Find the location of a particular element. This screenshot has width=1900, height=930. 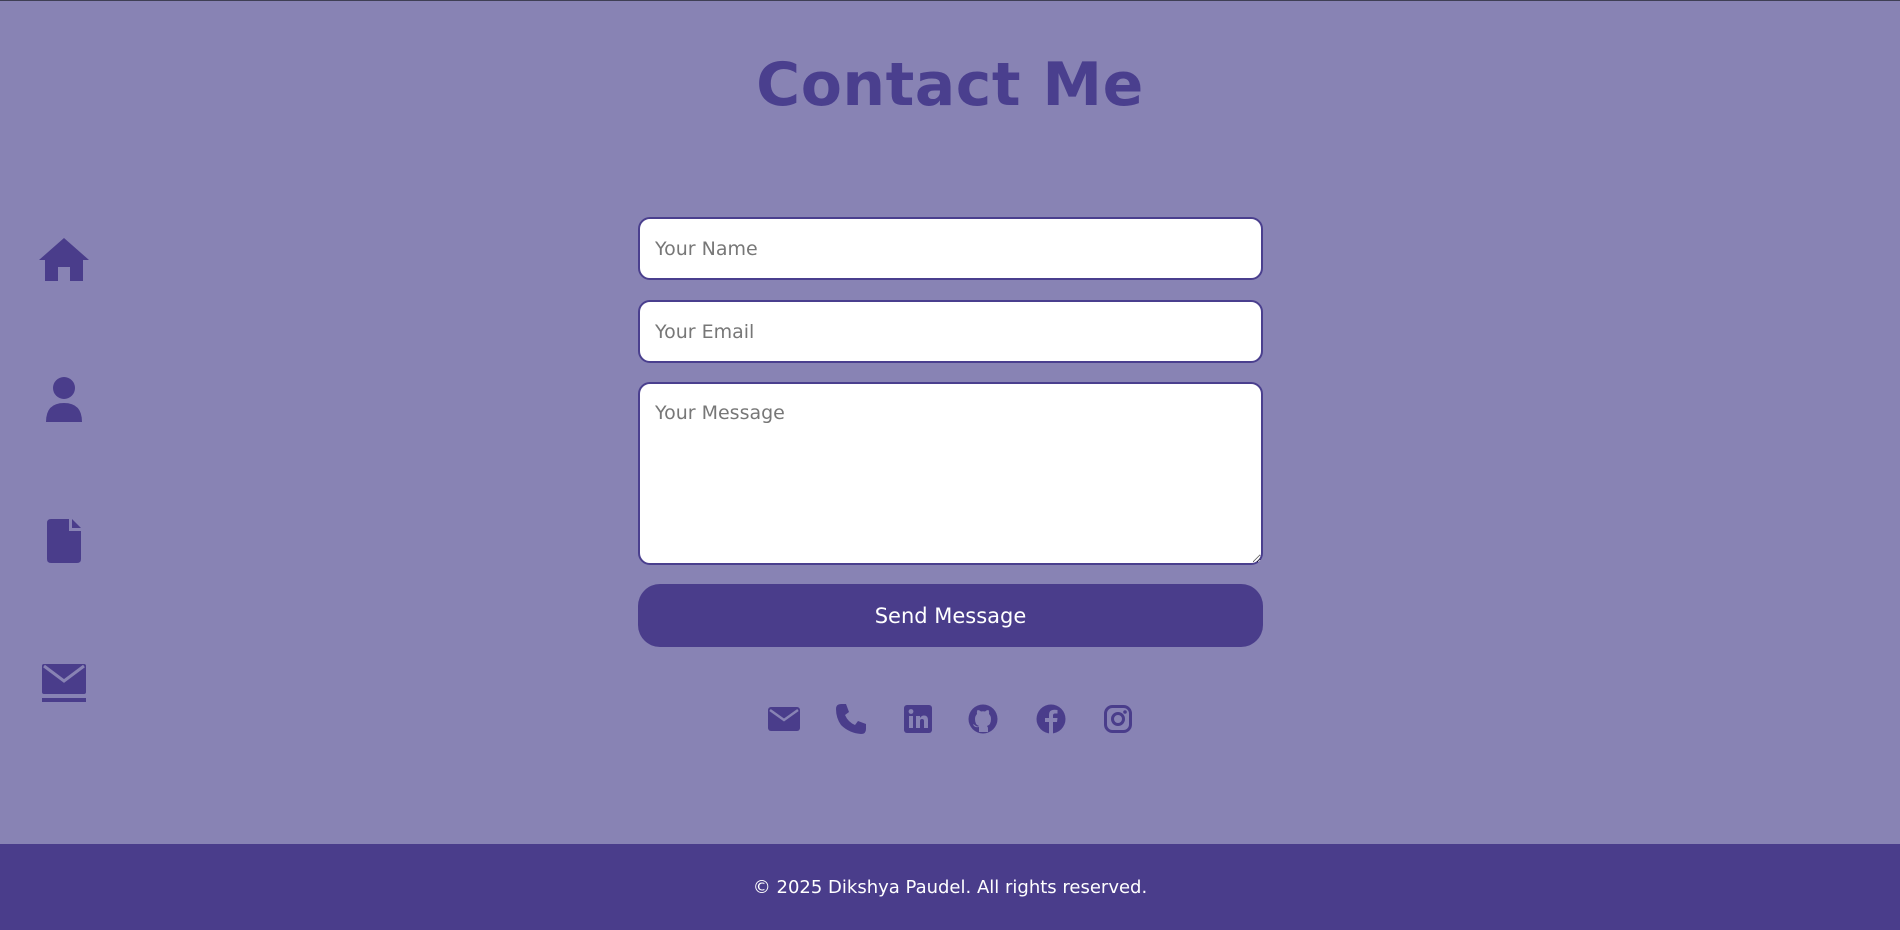

sidebar-item-about is located at coordinates (64, 399).